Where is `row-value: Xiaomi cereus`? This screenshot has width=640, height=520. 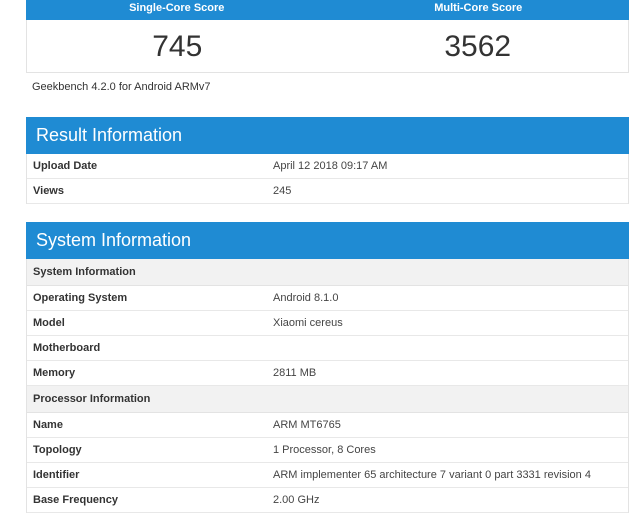
row-value: Xiaomi cereus is located at coordinates (308, 323).